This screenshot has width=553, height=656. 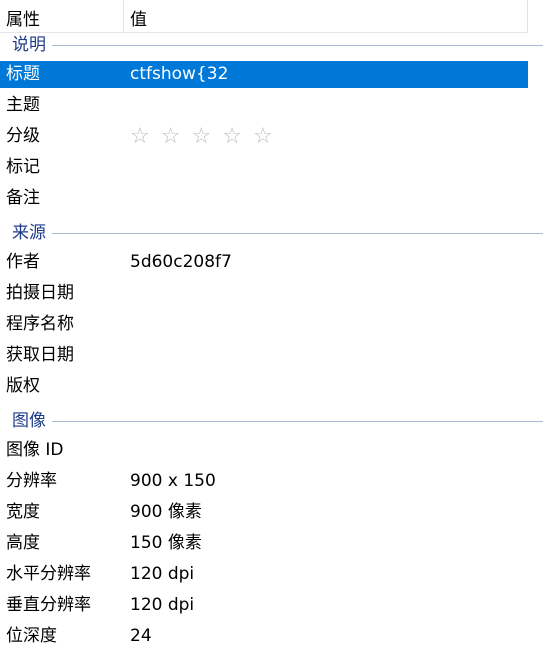 What do you see at coordinates (264, 198) in the screenshot?
I see `row-comments: 备注` at bounding box center [264, 198].